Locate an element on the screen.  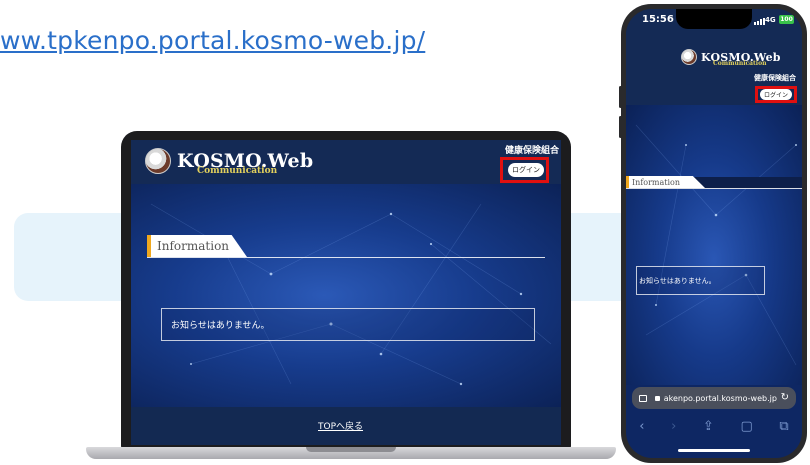
phone-status-bar: 15:56 4G 100 is located at coordinates (714, 23).